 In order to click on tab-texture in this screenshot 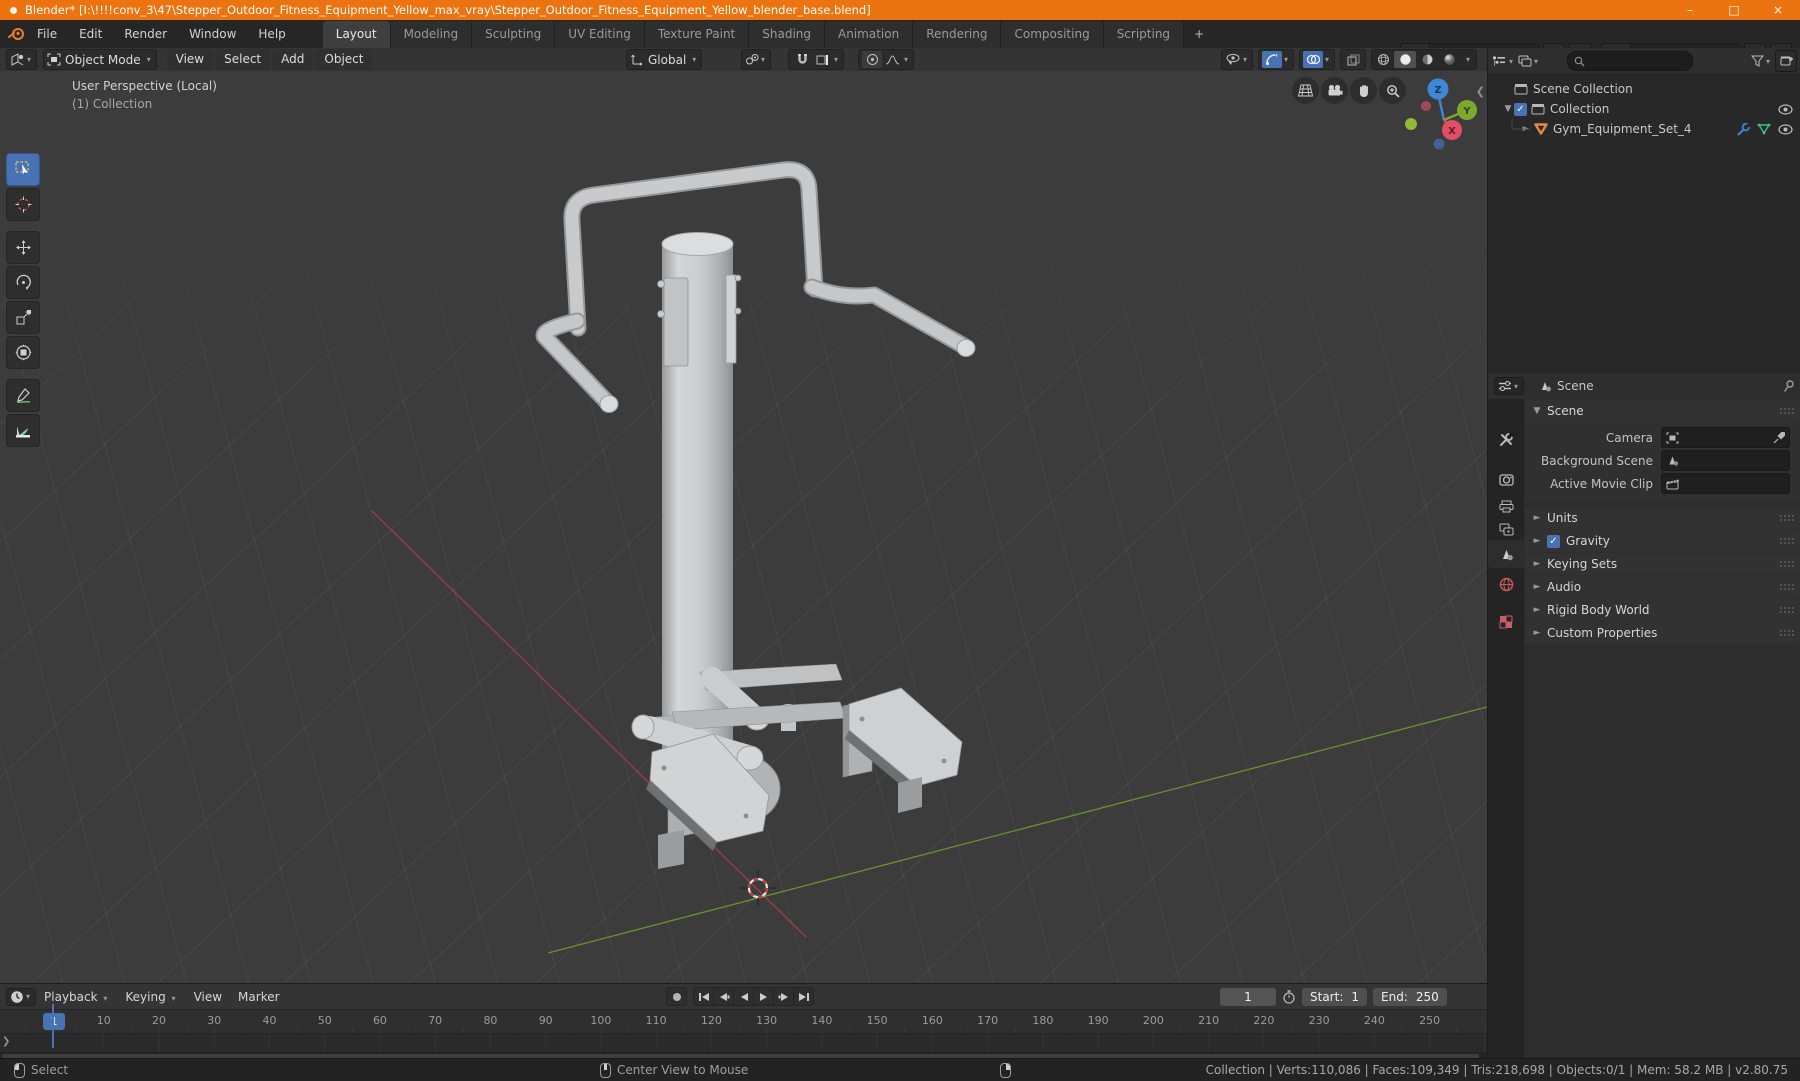, I will do `click(1506, 622)`.